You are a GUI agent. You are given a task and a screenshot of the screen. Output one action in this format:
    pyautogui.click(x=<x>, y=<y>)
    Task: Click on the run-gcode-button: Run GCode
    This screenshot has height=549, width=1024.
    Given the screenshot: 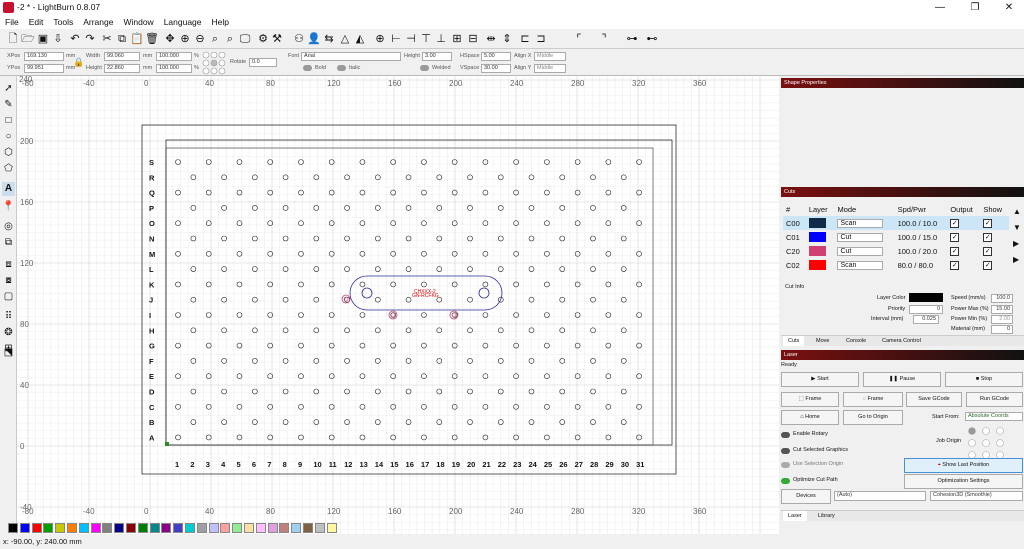 What is the action you would take?
    pyautogui.click(x=994, y=399)
    